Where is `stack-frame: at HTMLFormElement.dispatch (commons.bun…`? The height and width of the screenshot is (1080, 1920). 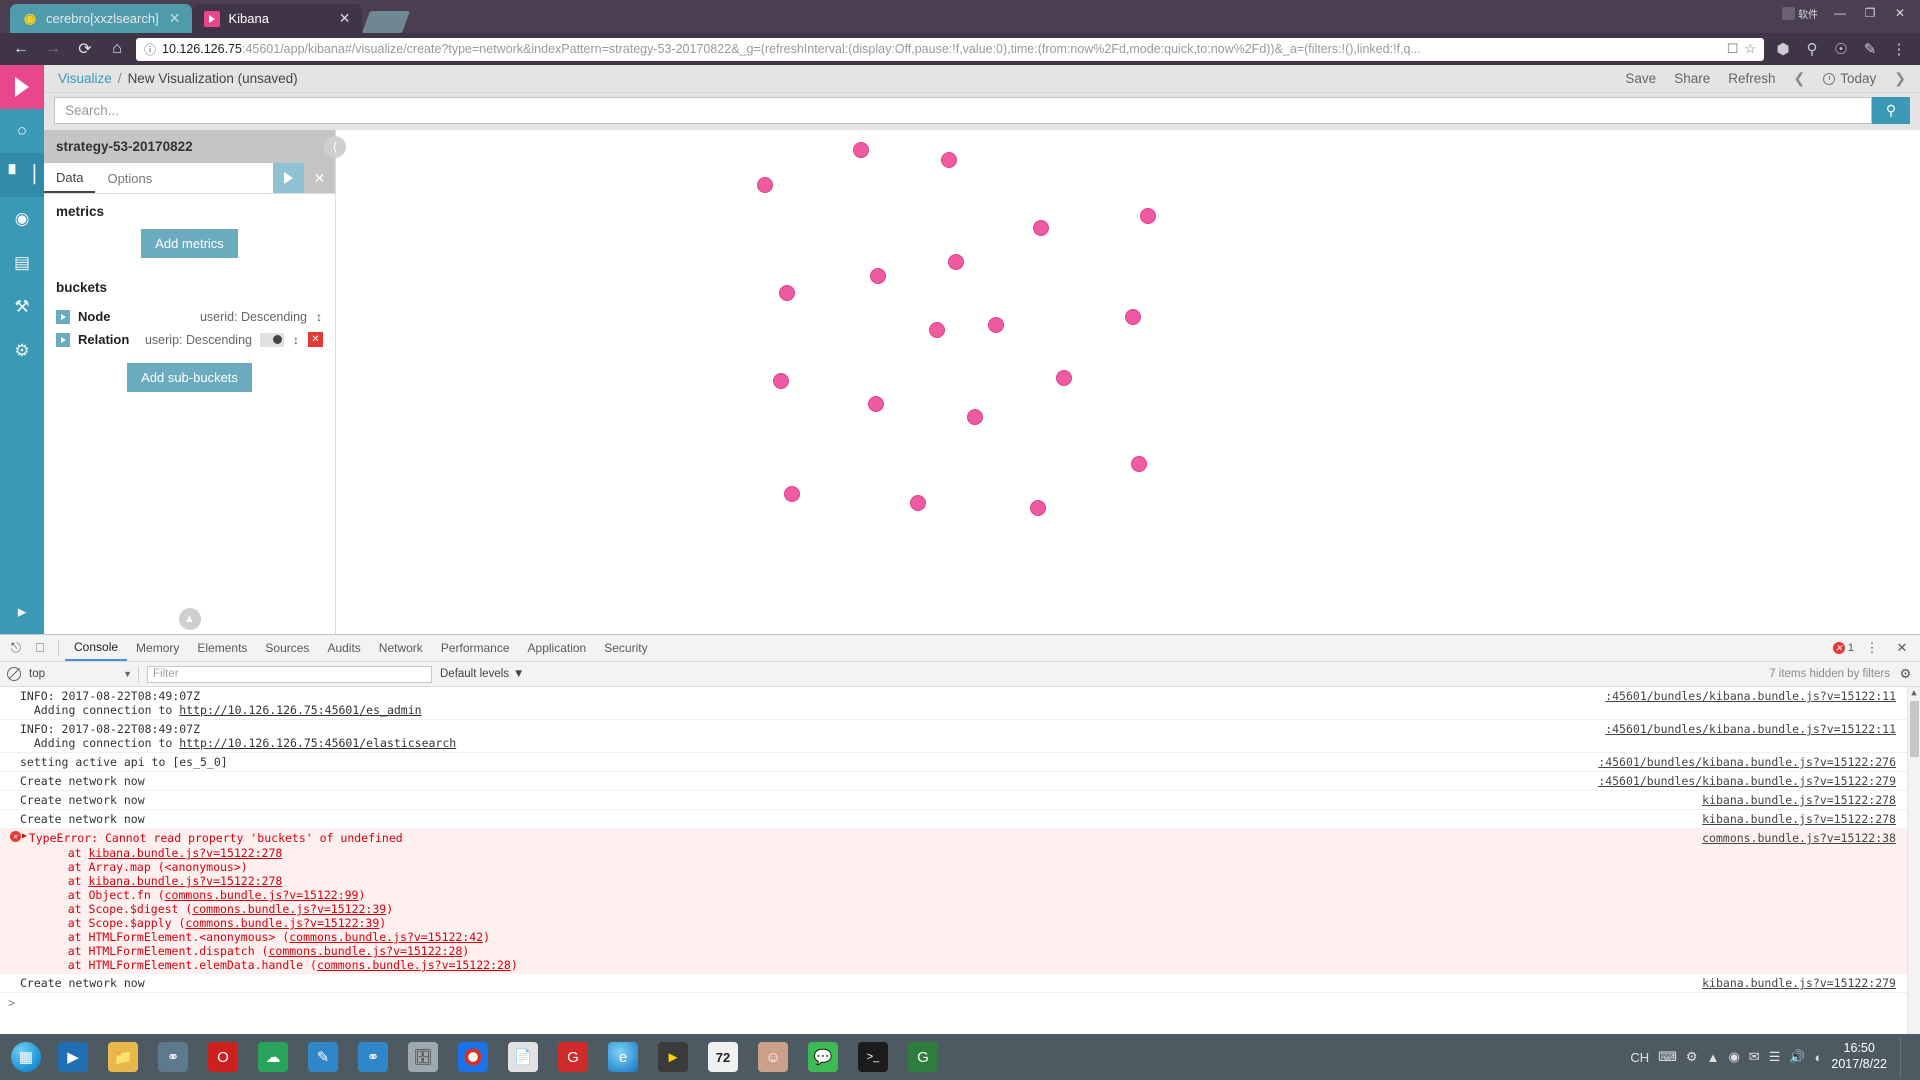 stack-frame: at HTMLFormElement.dispatch (commons.bun… is located at coordinates (964, 951).